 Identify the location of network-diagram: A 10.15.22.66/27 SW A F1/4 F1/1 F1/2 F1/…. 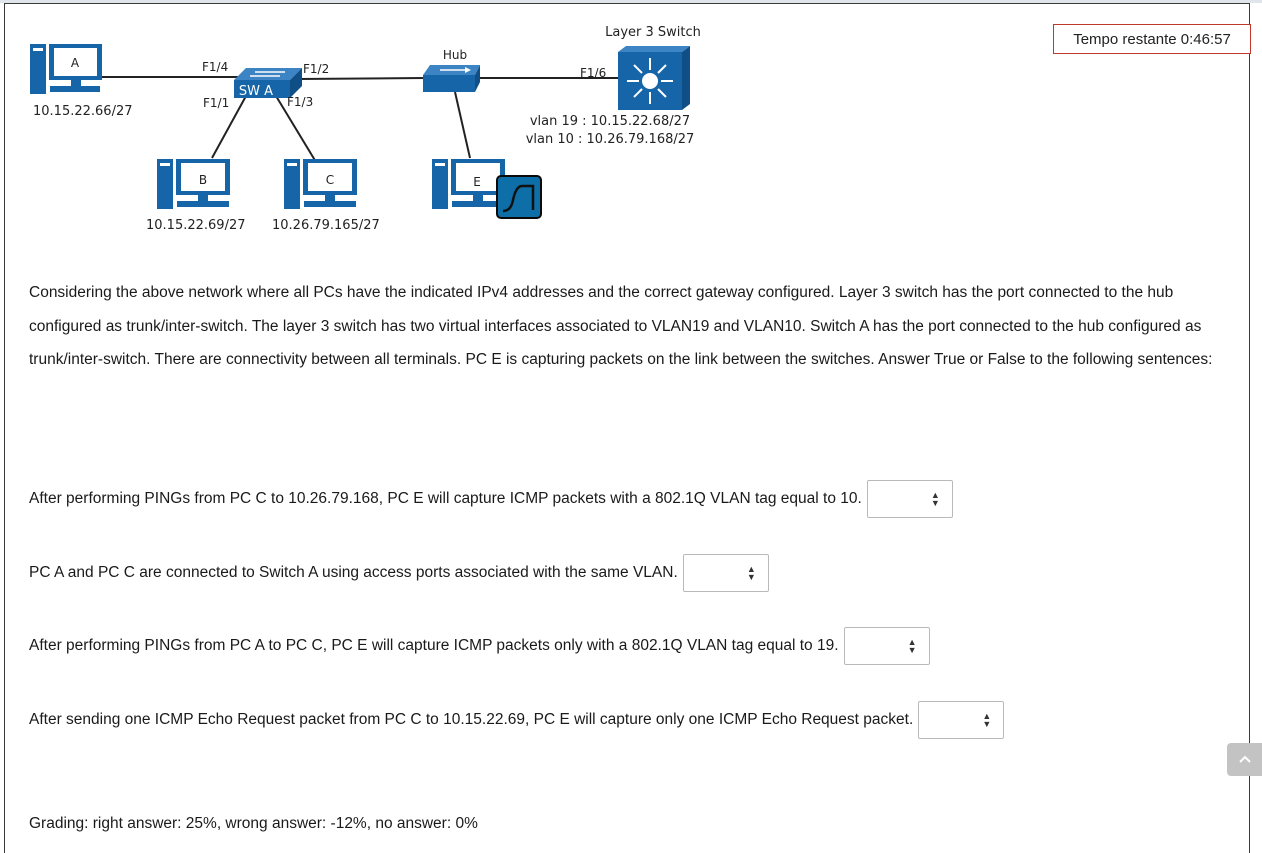
(365, 129).